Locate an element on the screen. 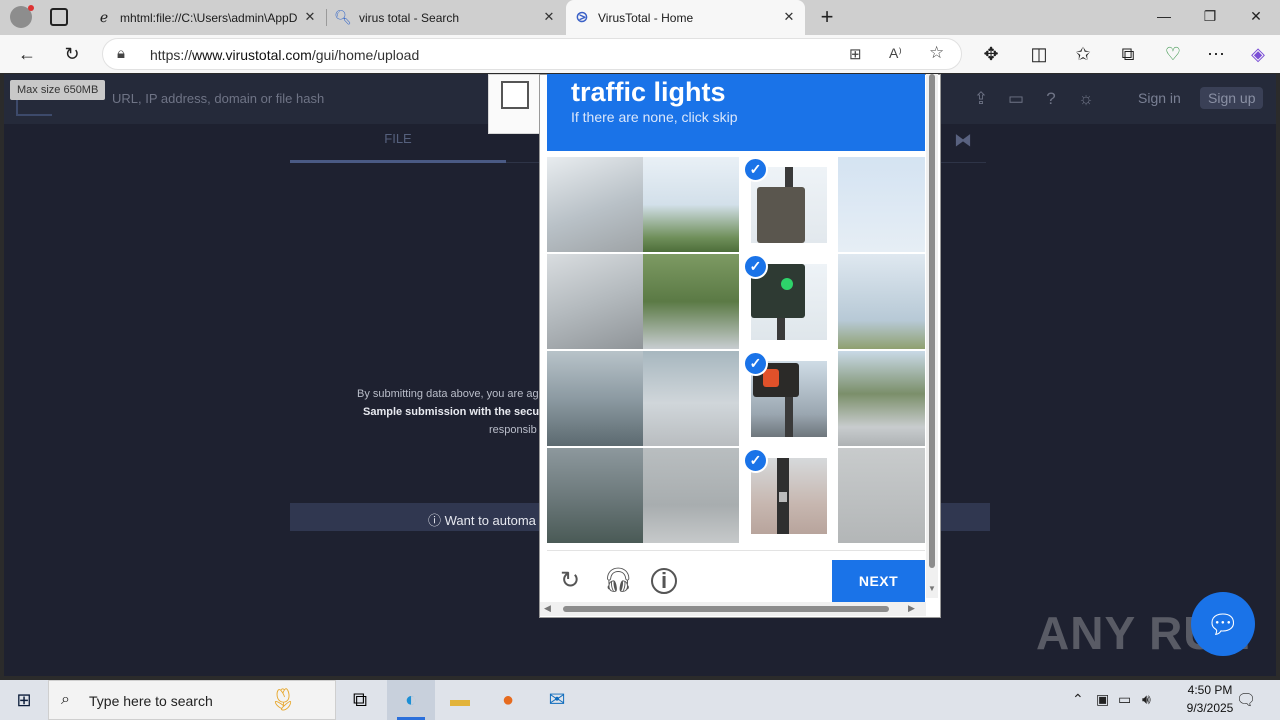 This screenshot has height=720, width=1280. copilot-icon: ◈ is located at coordinates (1258, 54).